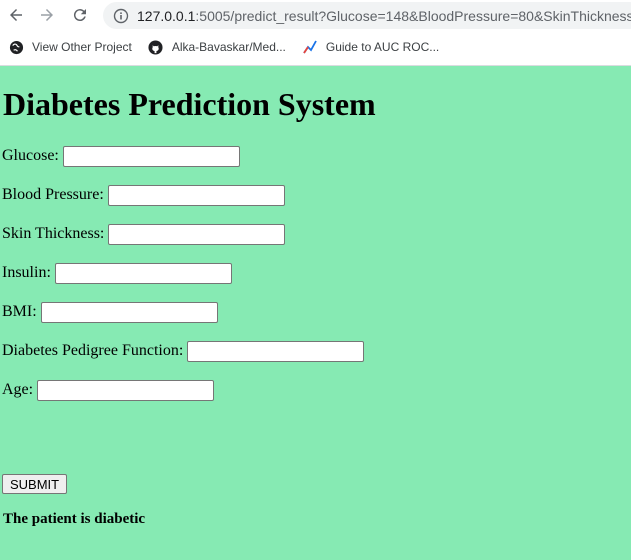  I want to click on bmi-row: BMI:, so click(110, 312).